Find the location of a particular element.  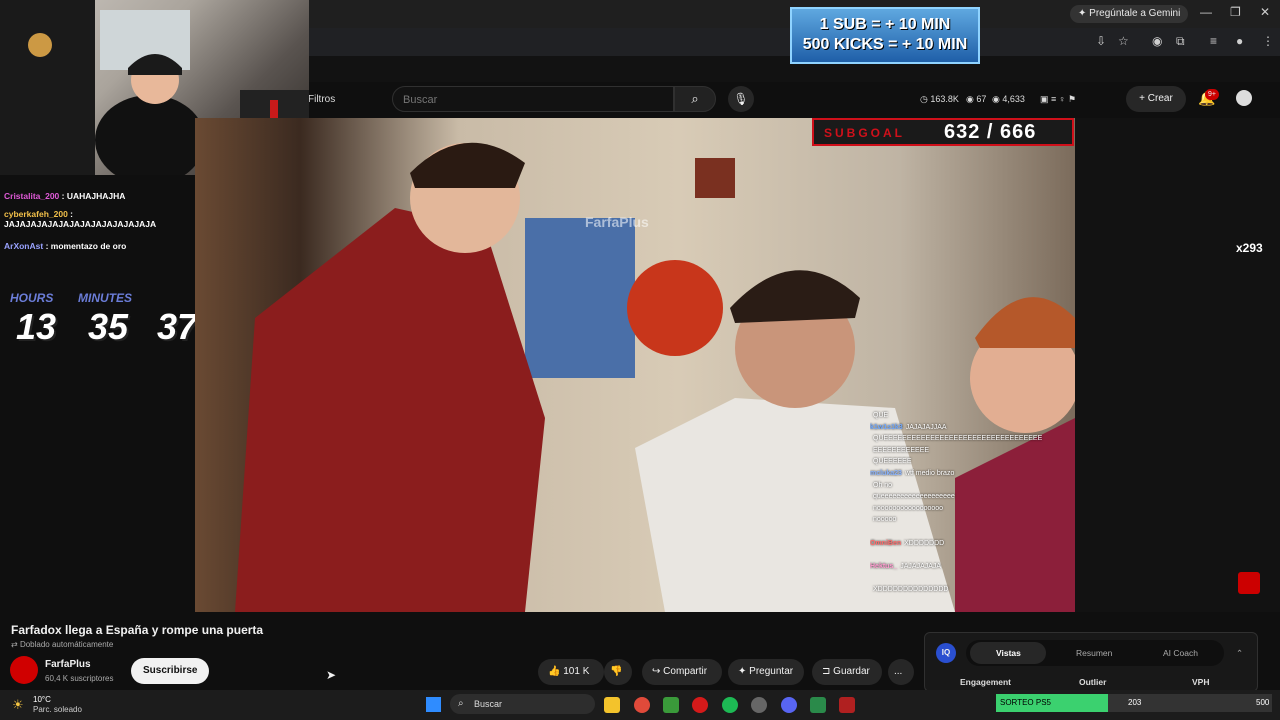

menu-icon: ⋮ is located at coordinates (1268, 41).